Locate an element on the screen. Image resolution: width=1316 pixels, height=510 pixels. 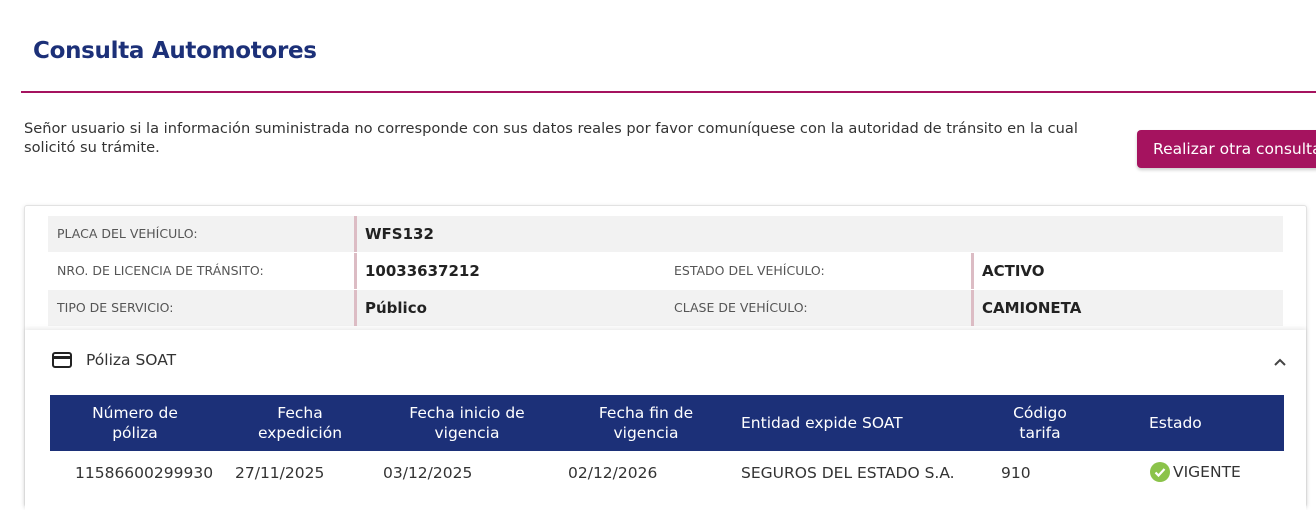
header-policy-number: Número de póliza is located at coordinates (135, 423).